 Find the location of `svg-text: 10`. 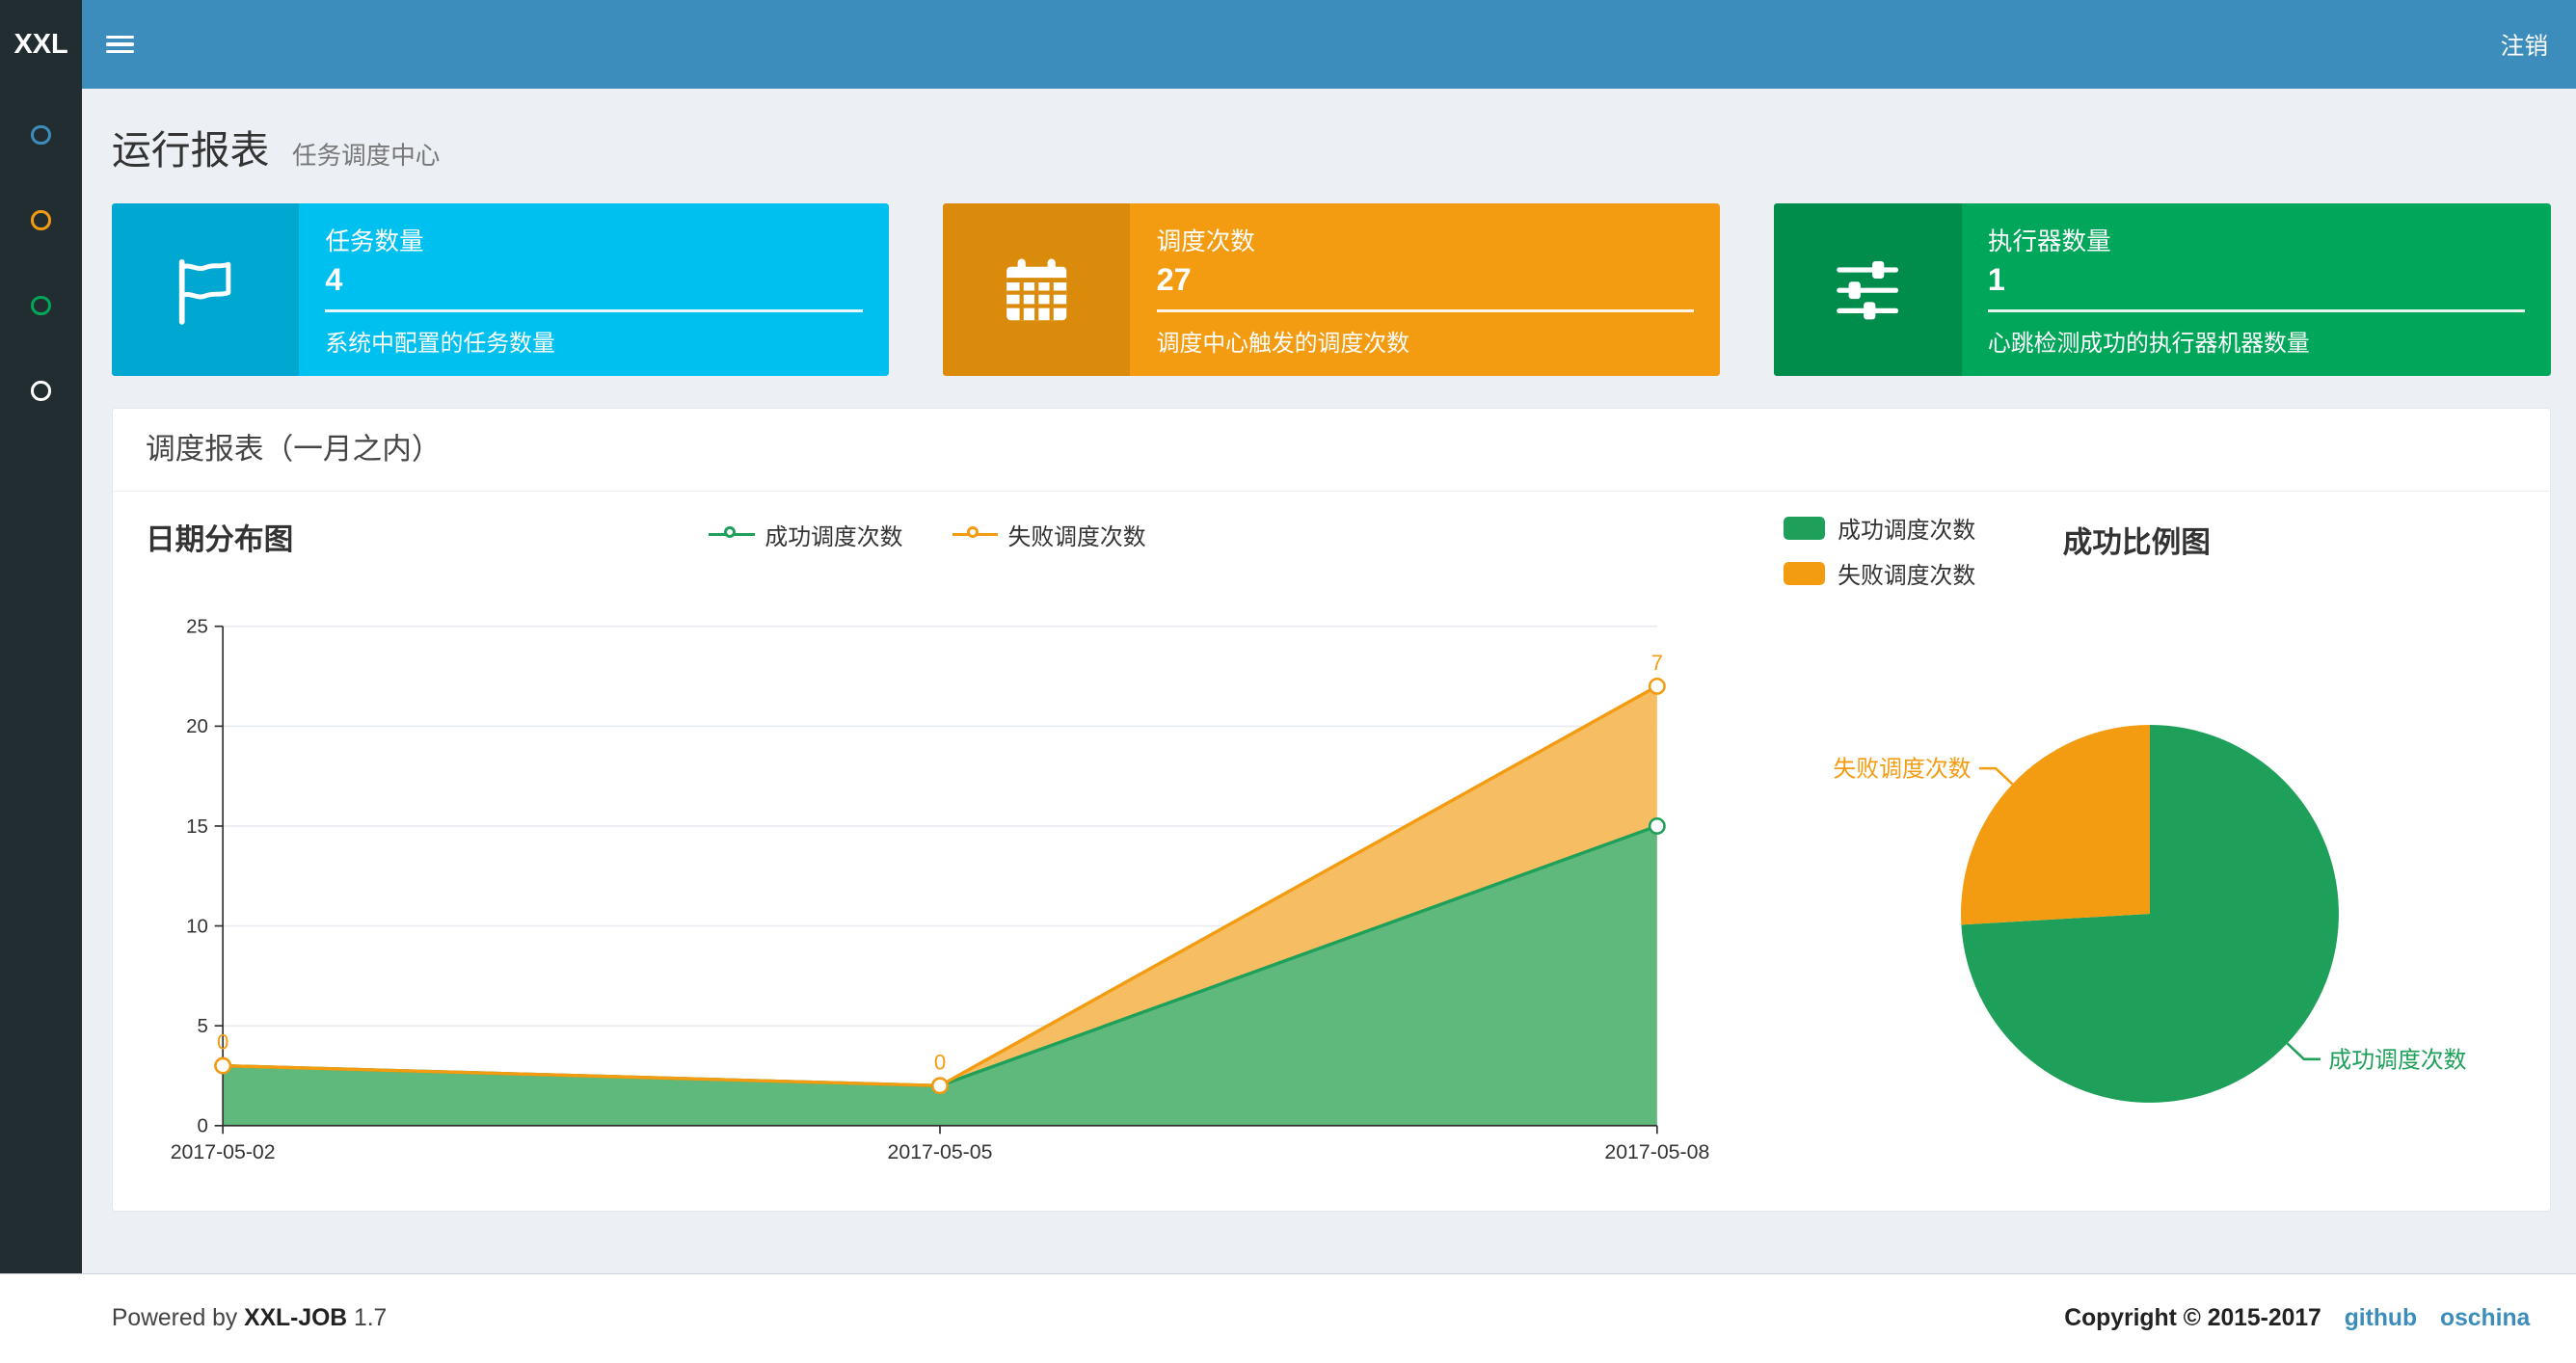

svg-text: 10 is located at coordinates (197, 926).